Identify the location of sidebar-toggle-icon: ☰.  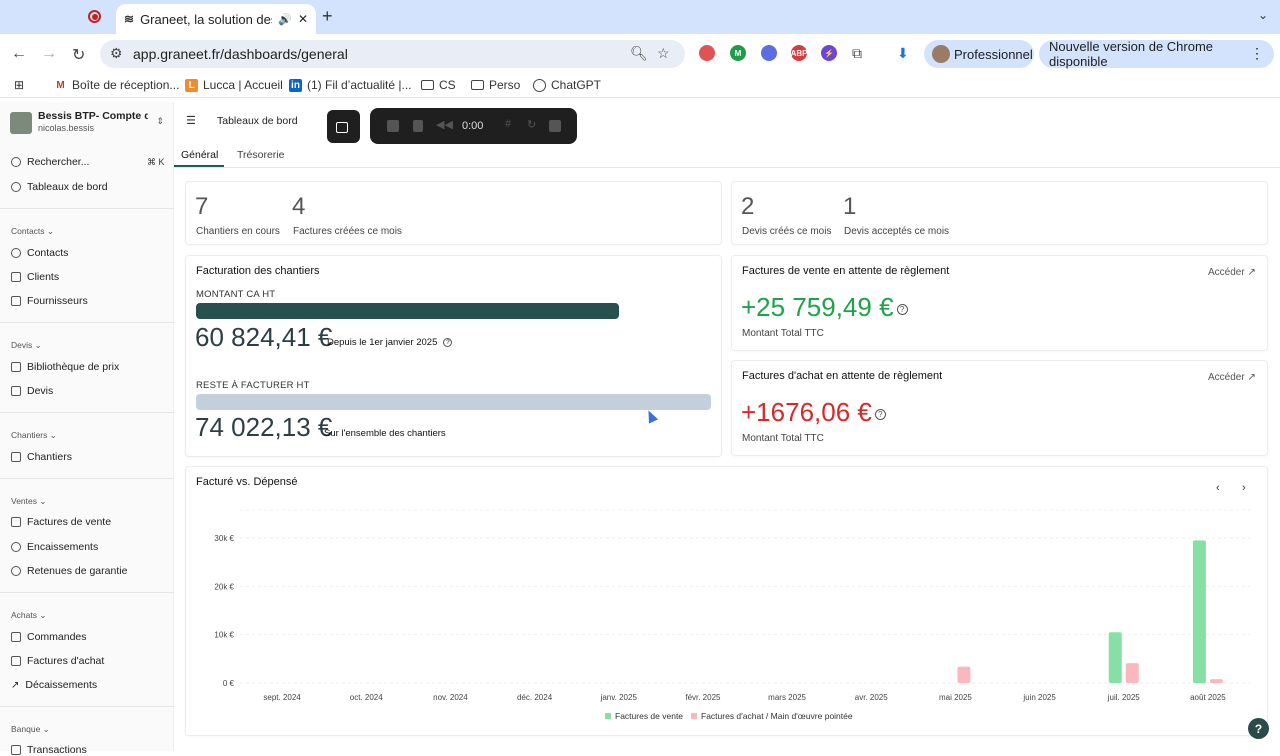
(191, 120).